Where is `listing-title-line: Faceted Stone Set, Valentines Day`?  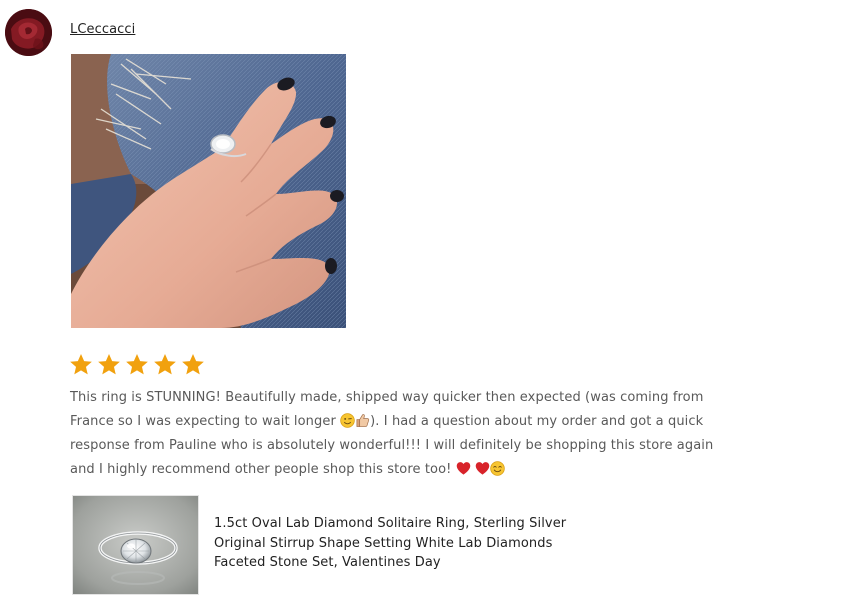
listing-title-line: Faceted Stone Set, Valentines Day is located at coordinates (399, 563).